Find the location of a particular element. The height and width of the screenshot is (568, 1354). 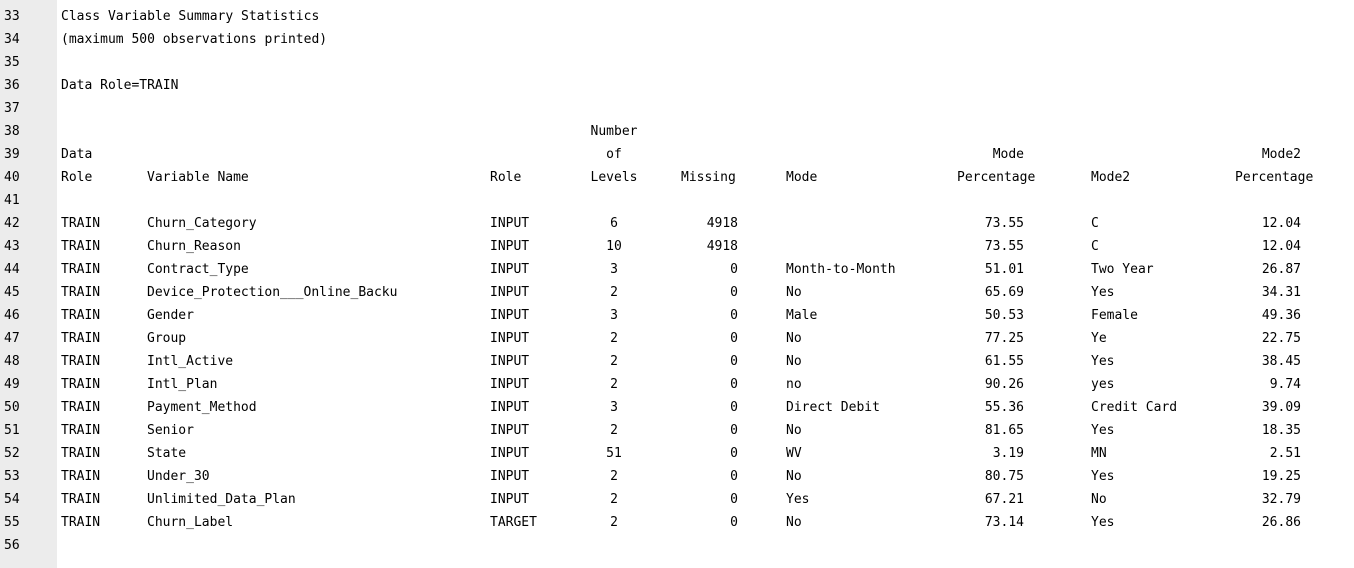

cell-mode: WV is located at coordinates (794, 453).